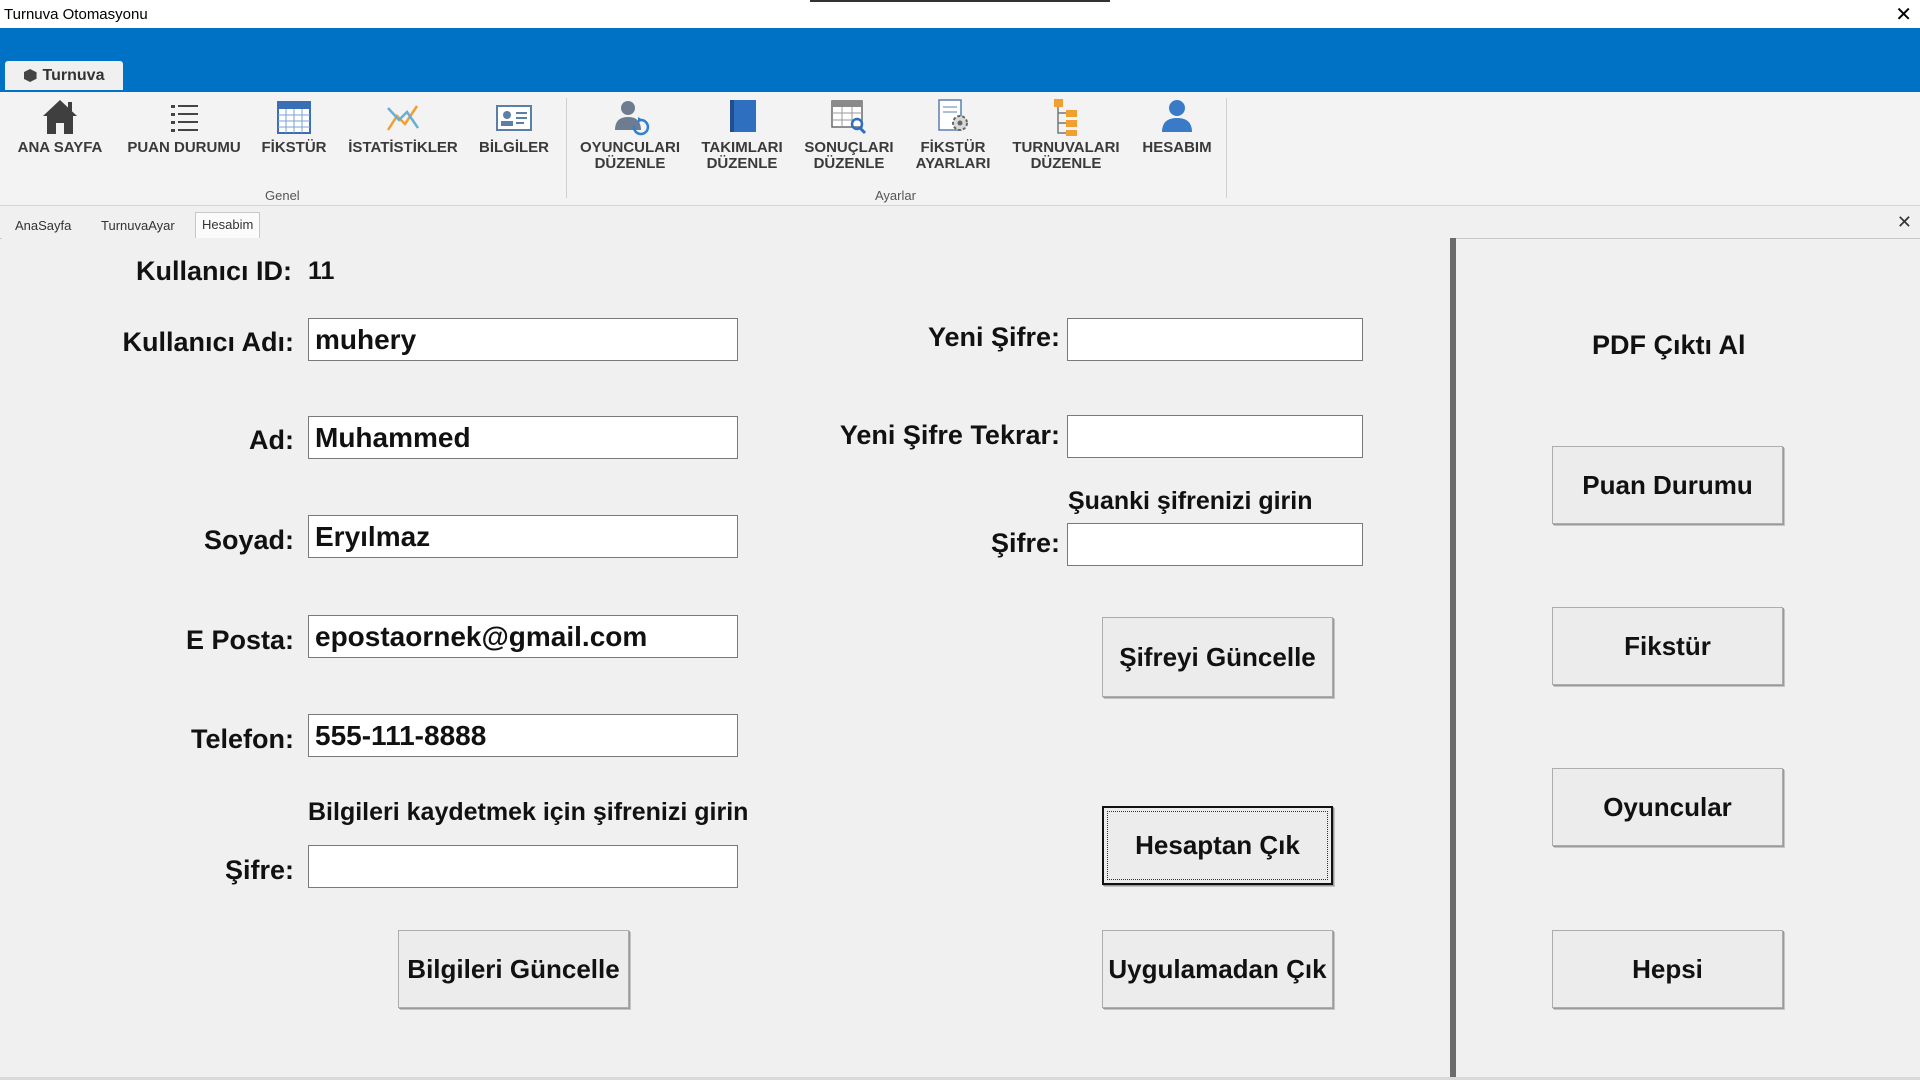 The image size is (1920, 1080). I want to click on name-input, so click(523, 437).